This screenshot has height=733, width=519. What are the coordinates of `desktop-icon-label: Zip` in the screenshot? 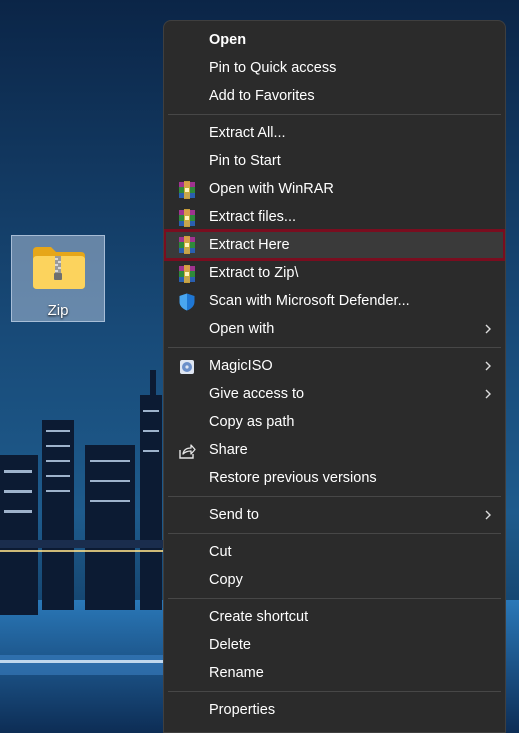 It's located at (58, 310).